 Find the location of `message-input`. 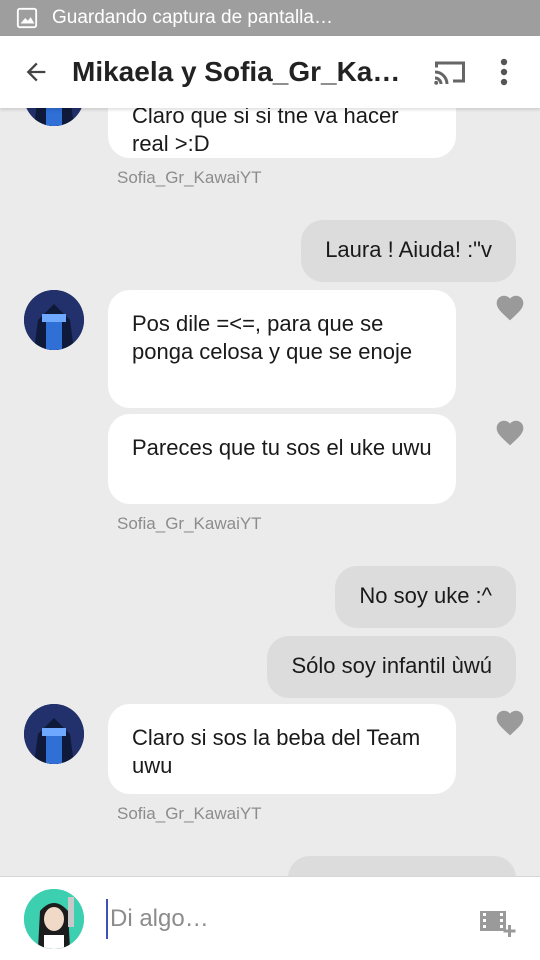

message-input is located at coordinates (276, 919).